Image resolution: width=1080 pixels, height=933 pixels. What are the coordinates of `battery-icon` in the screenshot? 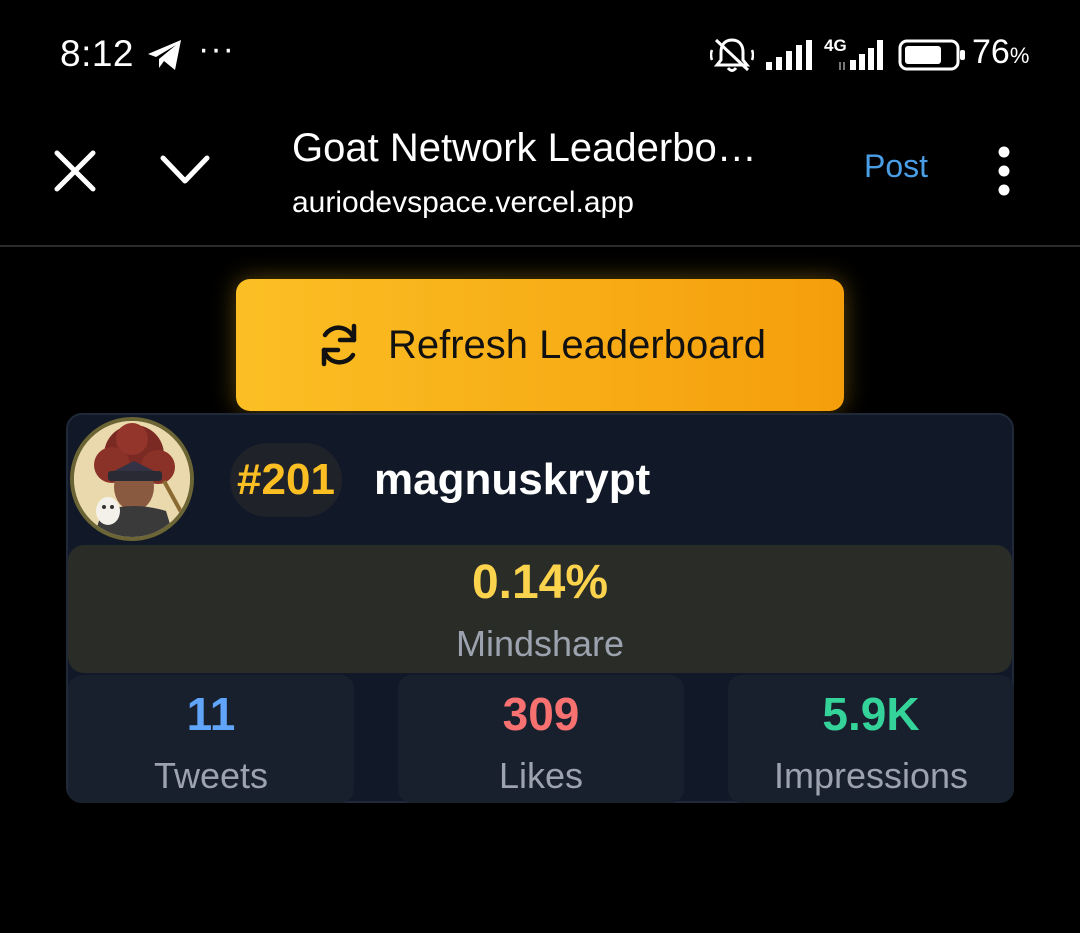 It's located at (931, 55).